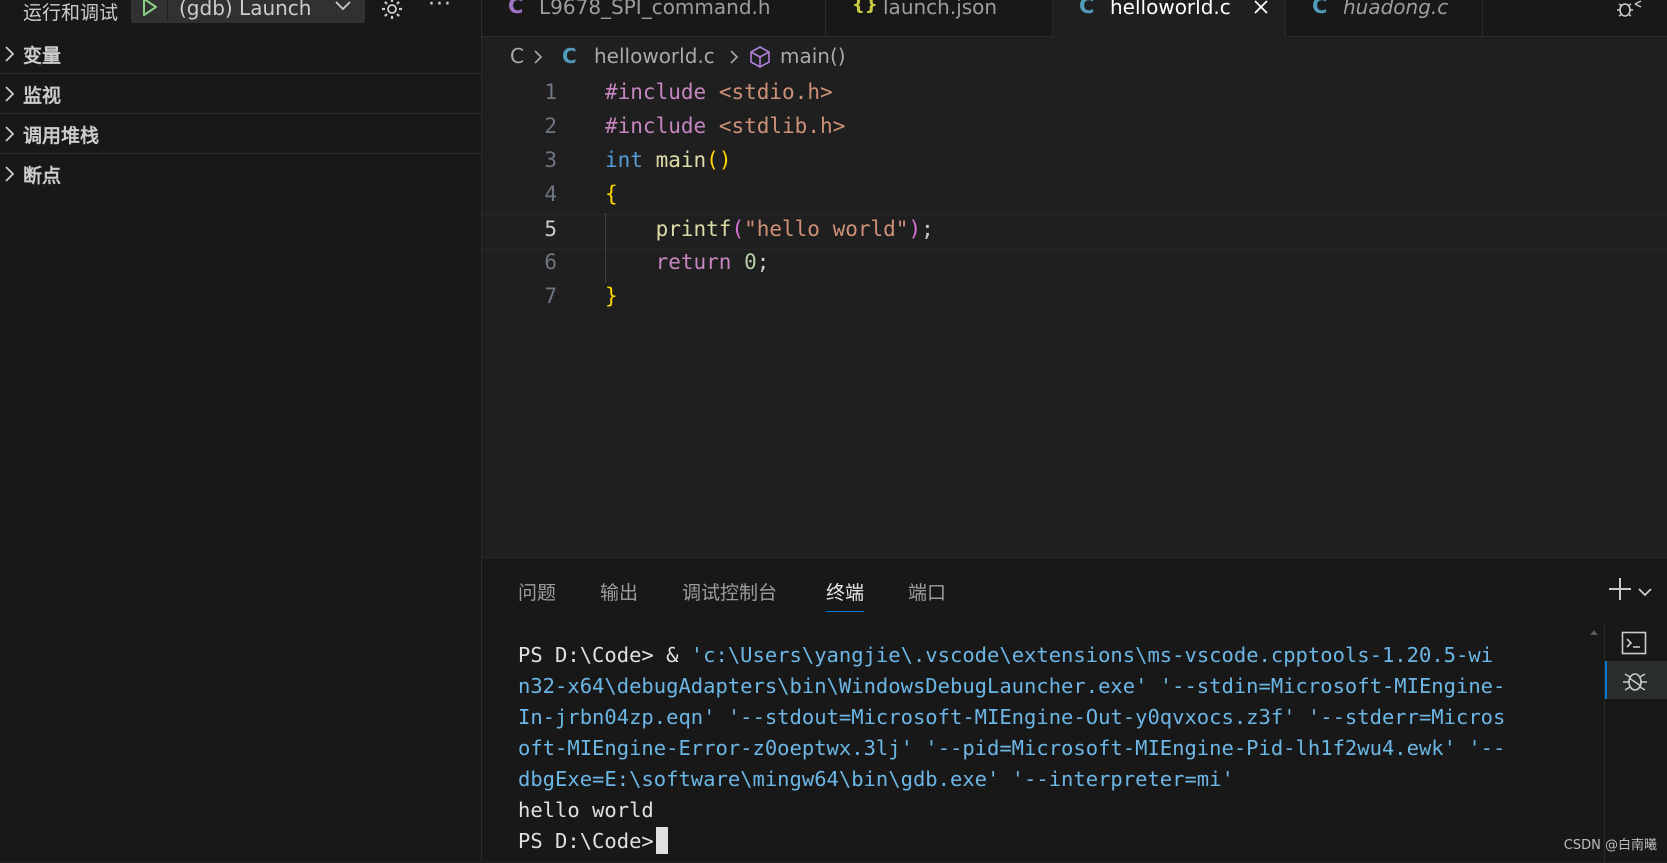 This screenshot has width=1667, height=863. What do you see at coordinates (61, 136) in the screenshot?
I see `section-label: 调用堆栈` at bounding box center [61, 136].